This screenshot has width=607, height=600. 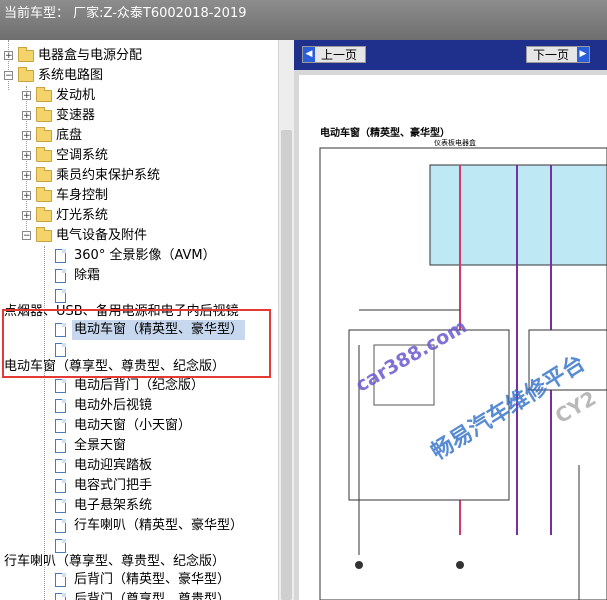 What do you see at coordinates (455, 143) in the screenshot?
I see `fuse-box-label: 仪表板电器盒` at bounding box center [455, 143].